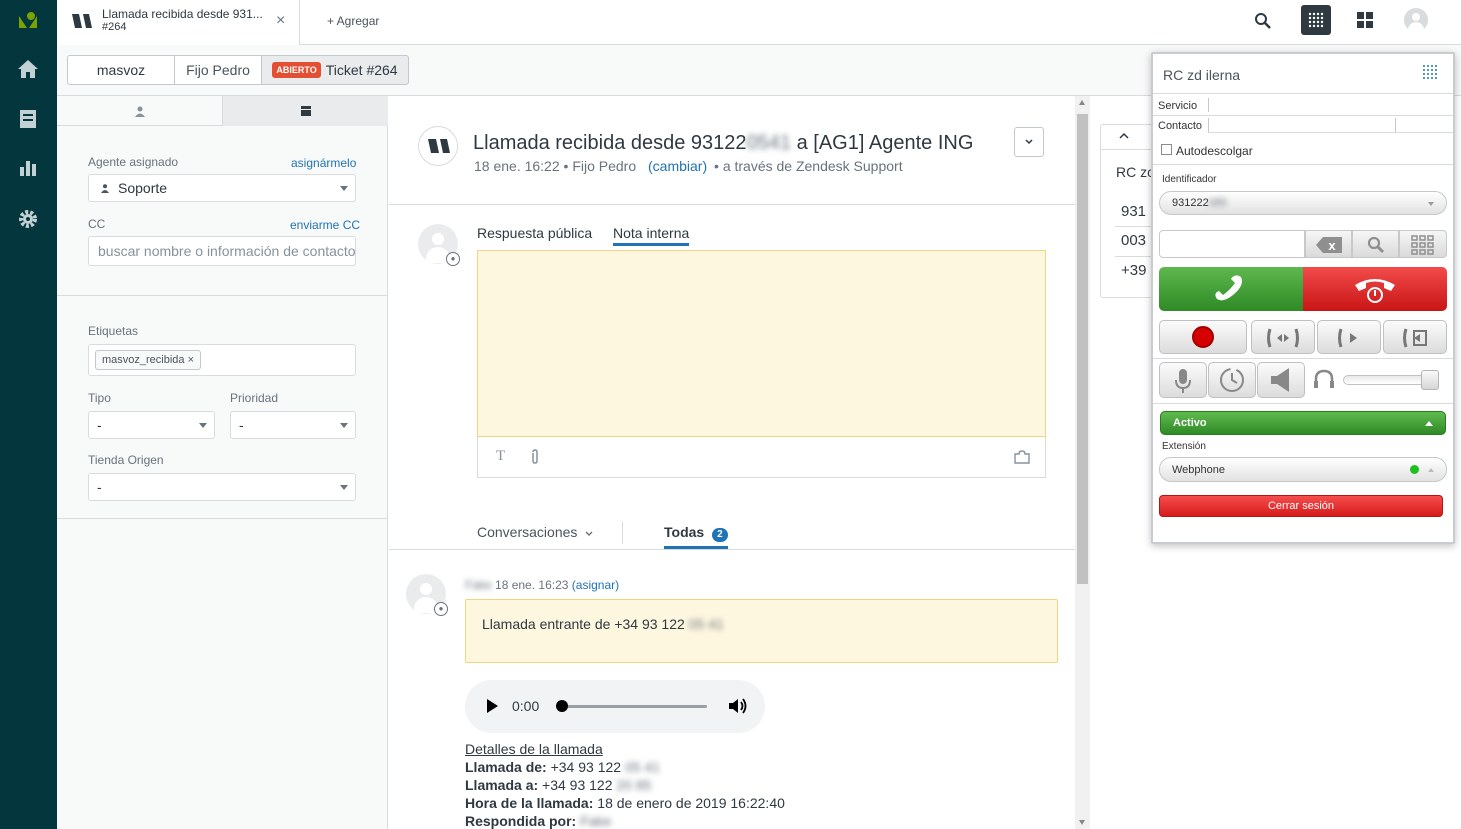 This screenshot has width=1461, height=829. I want to click on scroll-down-arrow-icon, so click(1082, 822).